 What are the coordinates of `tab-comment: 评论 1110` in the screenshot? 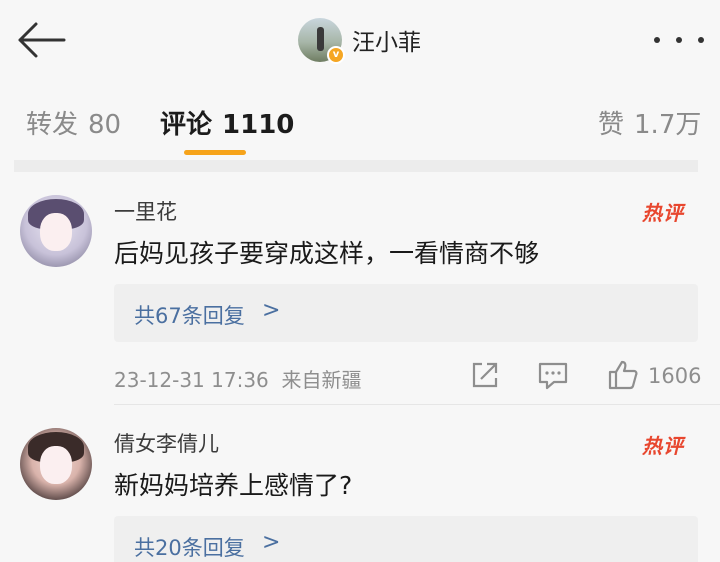 It's located at (227, 122).